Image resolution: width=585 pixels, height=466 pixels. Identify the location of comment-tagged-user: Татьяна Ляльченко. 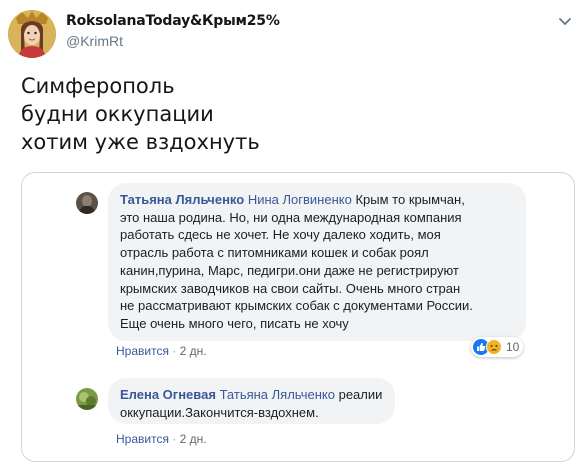
(277, 394).